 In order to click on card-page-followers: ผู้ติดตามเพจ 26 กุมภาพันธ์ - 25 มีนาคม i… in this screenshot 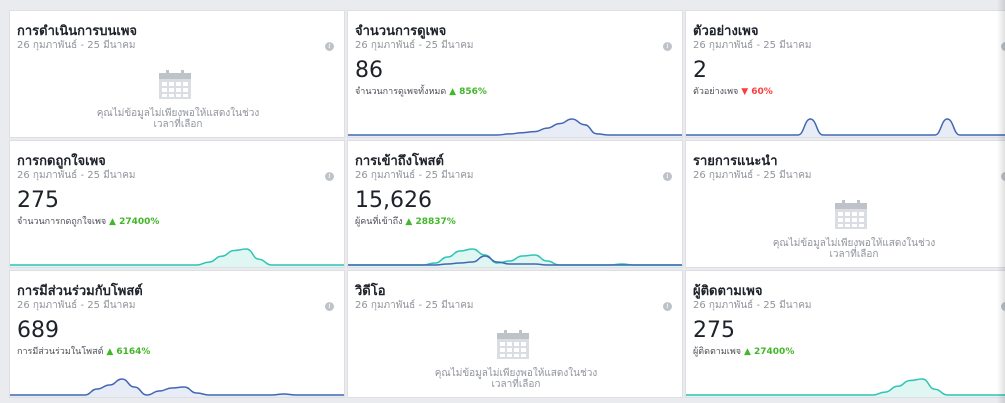, I will do `click(845, 334)`.